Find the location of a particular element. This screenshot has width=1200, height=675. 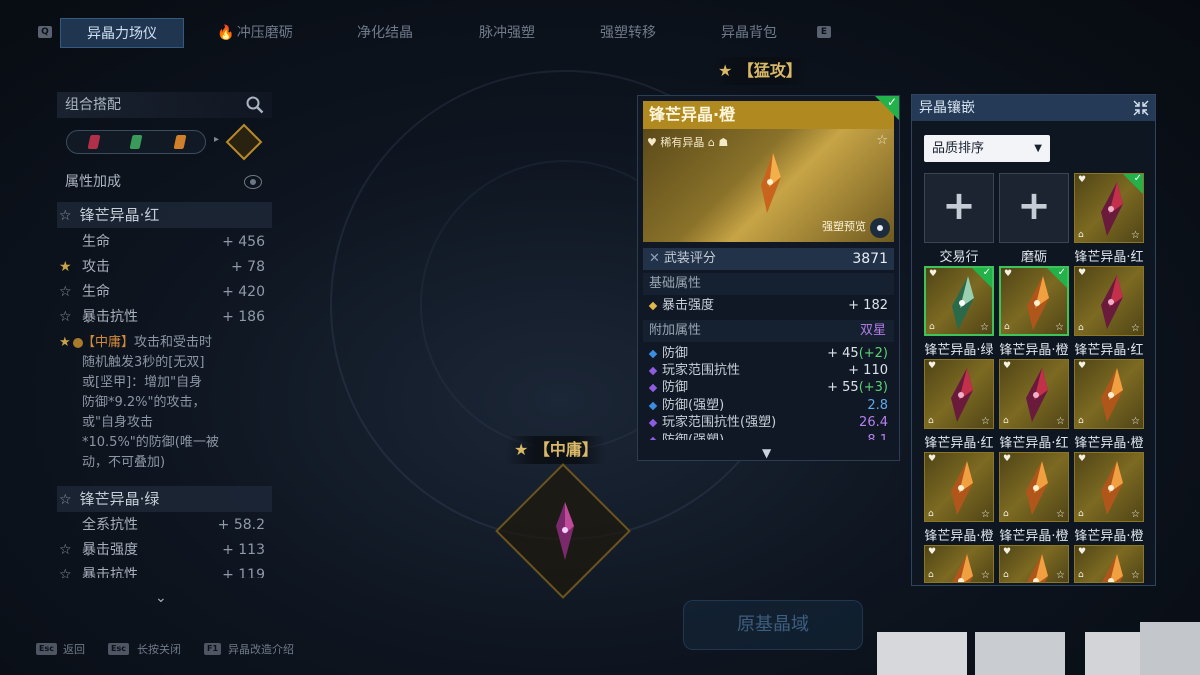

plus-icon: + is located at coordinates (959, 206).